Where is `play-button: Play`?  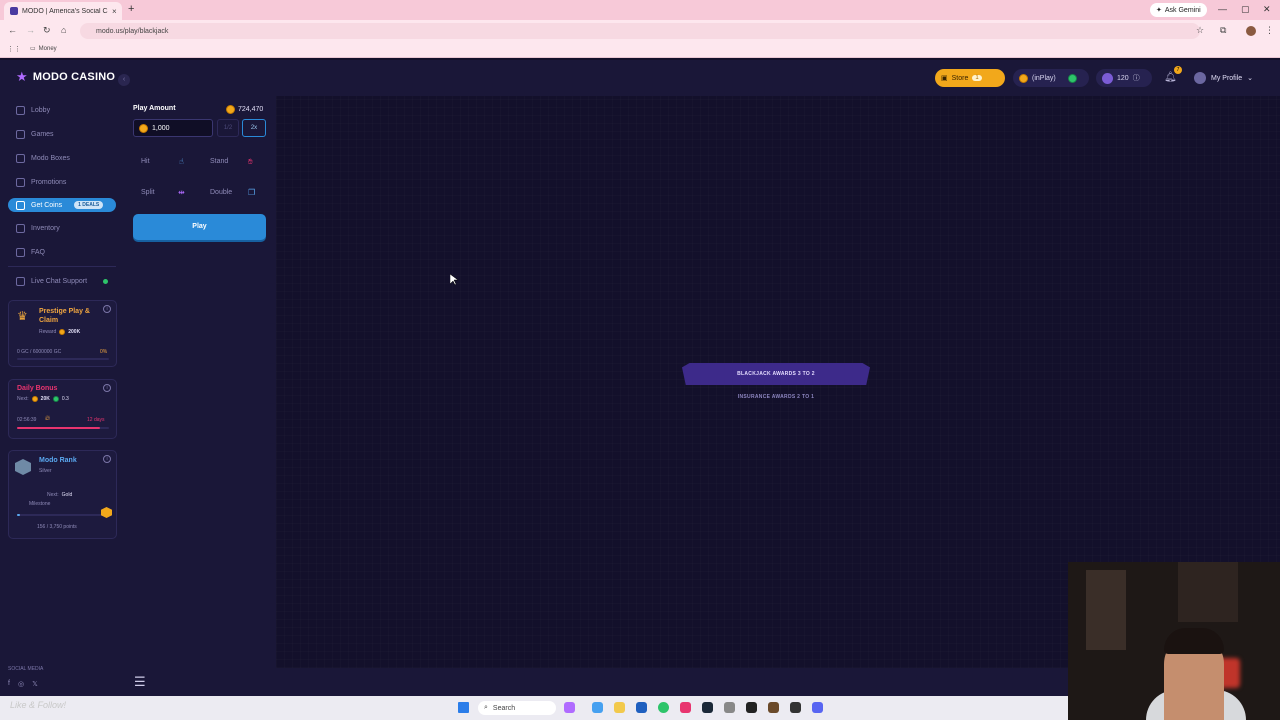
play-button: Play is located at coordinates (199, 227).